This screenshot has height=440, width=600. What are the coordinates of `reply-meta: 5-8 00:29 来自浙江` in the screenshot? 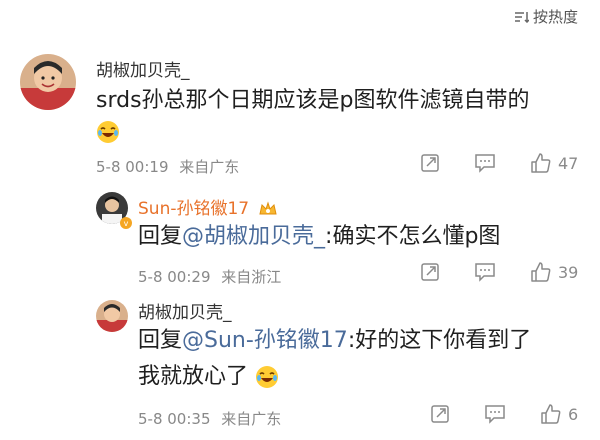 It's located at (209, 276).